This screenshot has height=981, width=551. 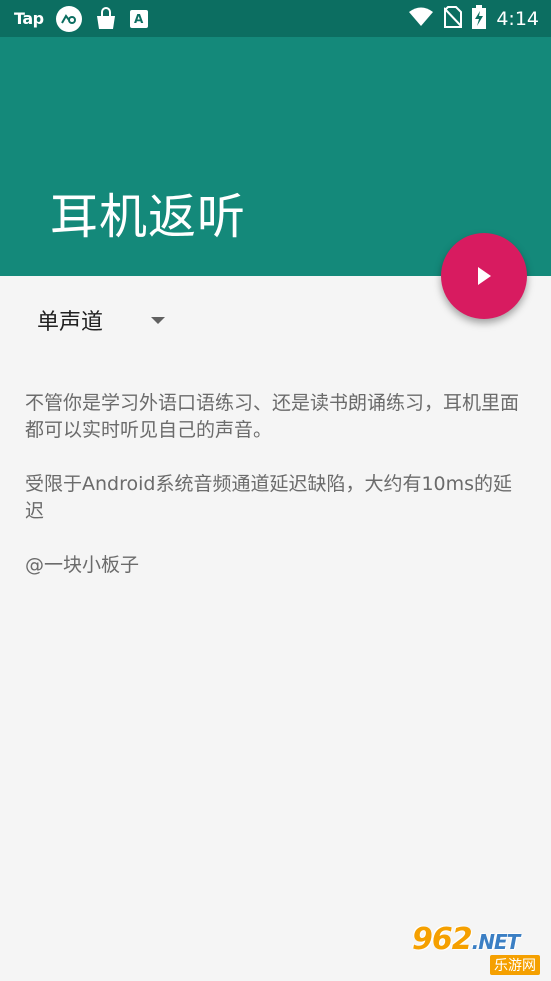 What do you see at coordinates (29, 18) in the screenshot?
I see `tap-icon: Tap` at bounding box center [29, 18].